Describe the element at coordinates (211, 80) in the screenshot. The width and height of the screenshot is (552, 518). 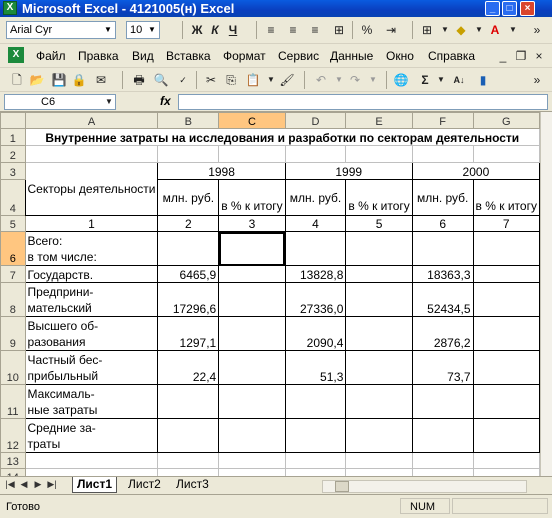
I see `cut-icon: ✂` at that location.